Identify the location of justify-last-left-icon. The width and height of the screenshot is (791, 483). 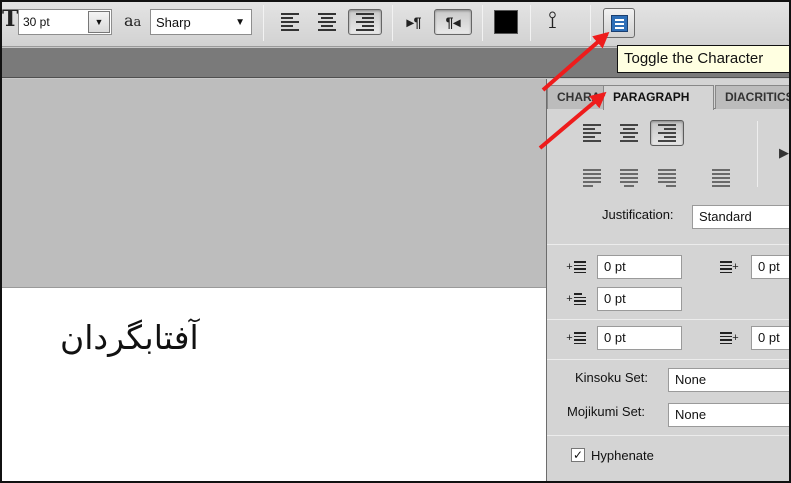
(592, 178).